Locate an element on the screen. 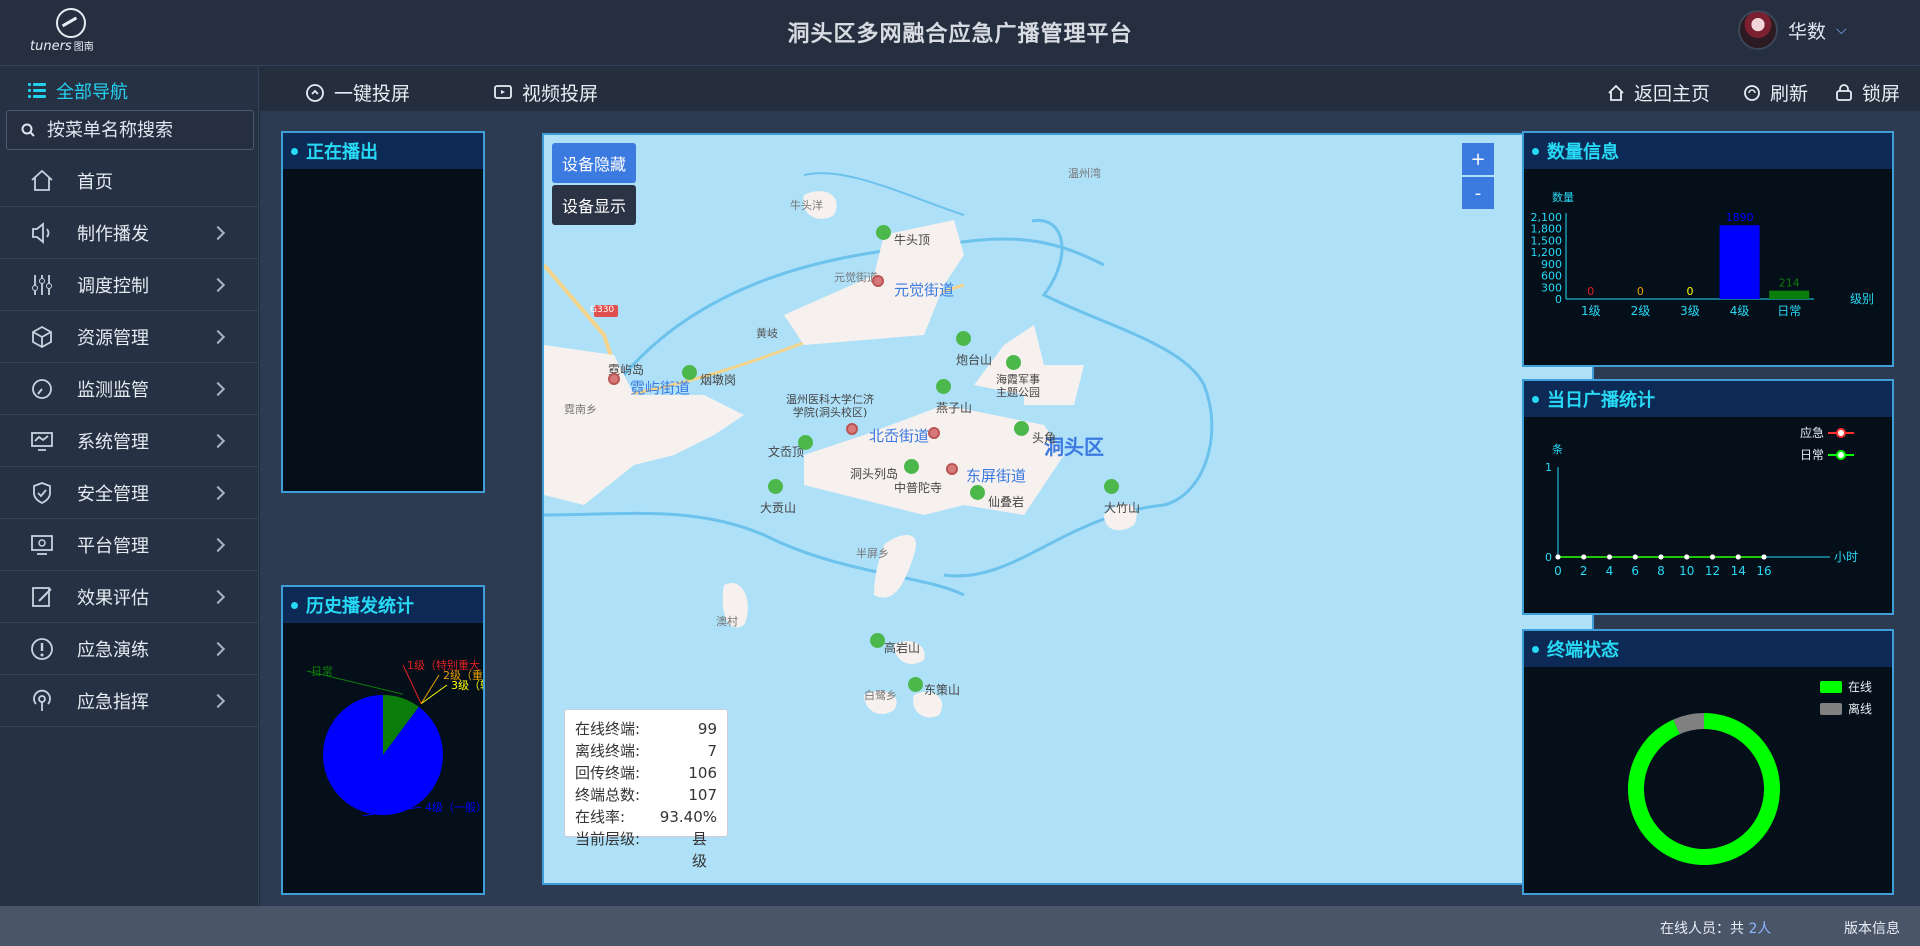  gauge-icon is located at coordinates (42, 388).